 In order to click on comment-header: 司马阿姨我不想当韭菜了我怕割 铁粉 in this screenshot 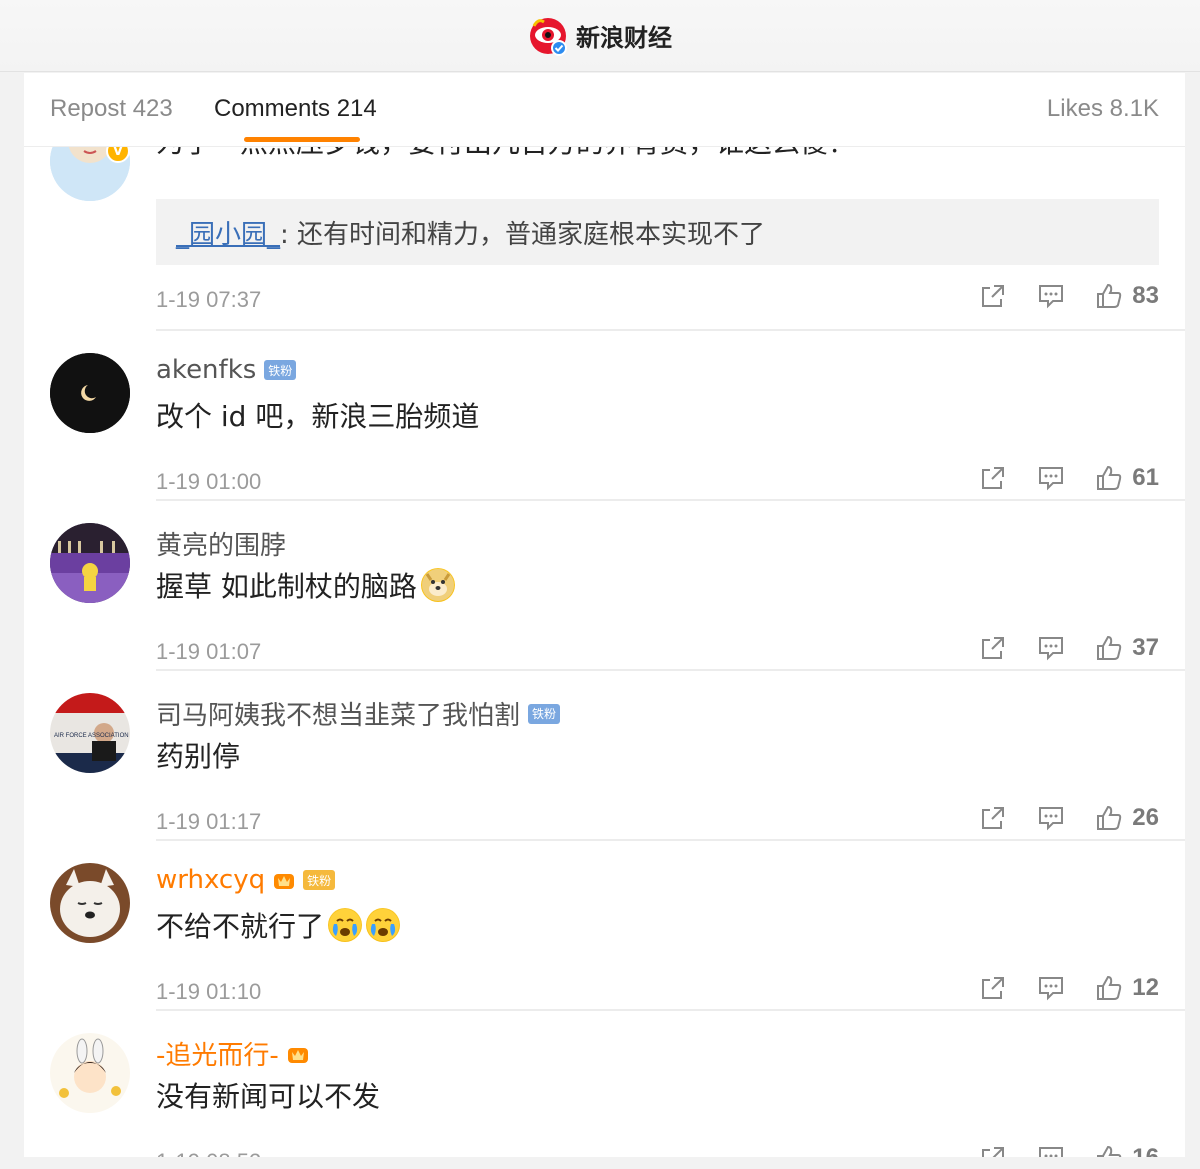, I will do `click(358, 713)`.